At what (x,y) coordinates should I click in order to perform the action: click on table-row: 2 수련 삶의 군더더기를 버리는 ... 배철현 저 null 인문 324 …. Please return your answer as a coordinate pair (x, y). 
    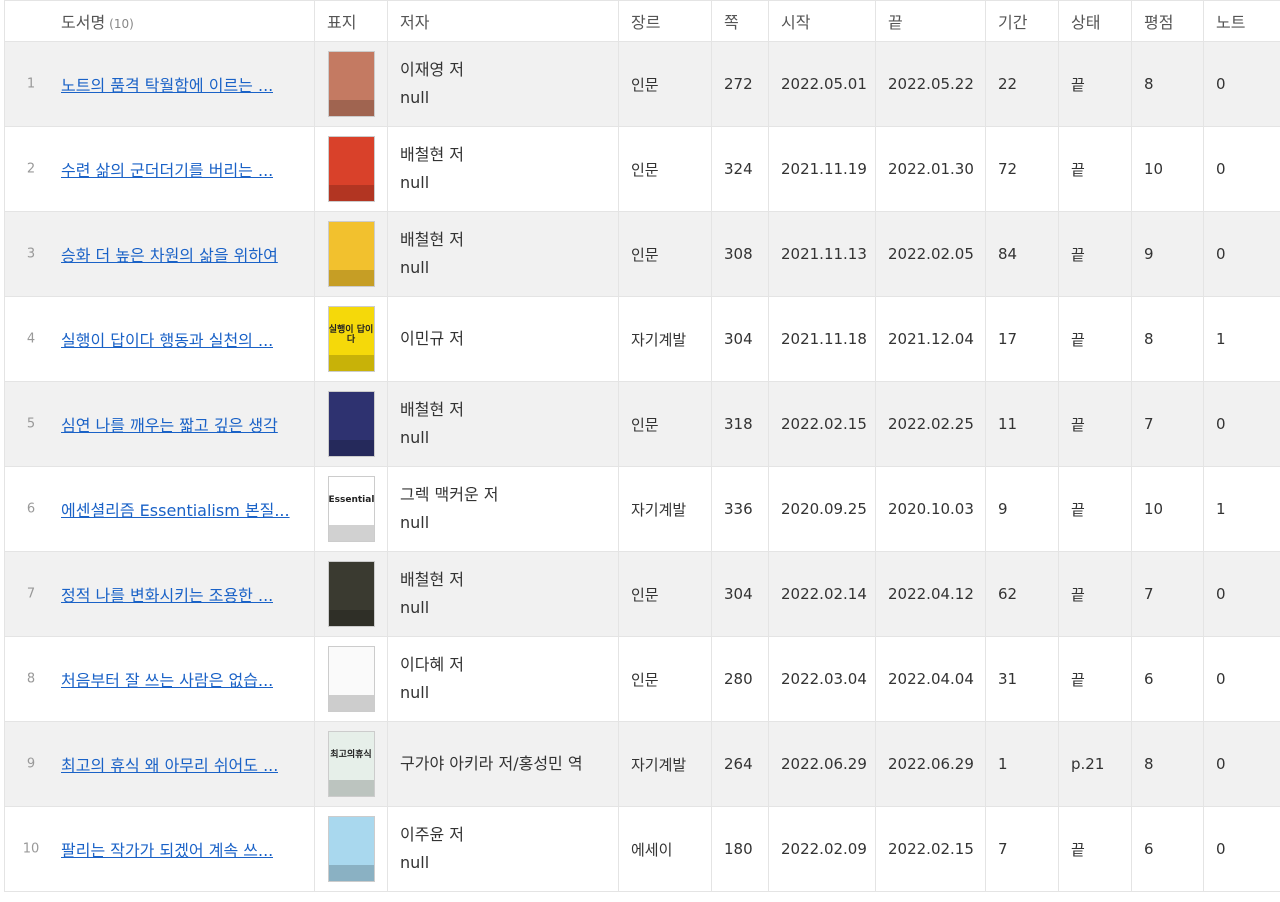
    Looking at the image, I should click on (642, 169).